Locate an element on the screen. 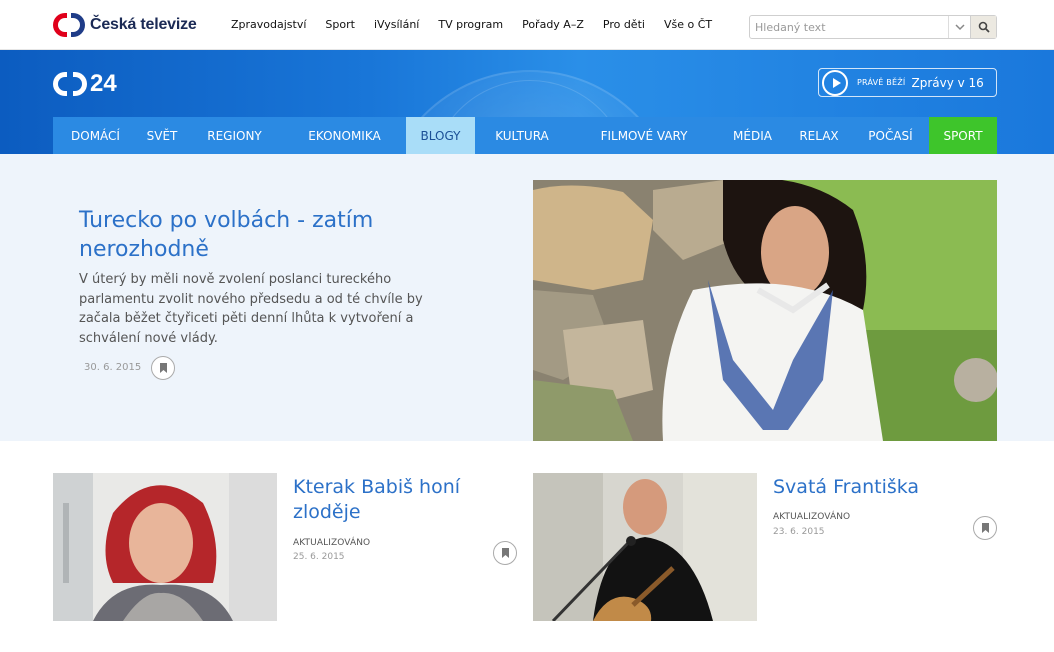 The width and height of the screenshot is (1054, 652). search-button is located at coordinates (983, 27).